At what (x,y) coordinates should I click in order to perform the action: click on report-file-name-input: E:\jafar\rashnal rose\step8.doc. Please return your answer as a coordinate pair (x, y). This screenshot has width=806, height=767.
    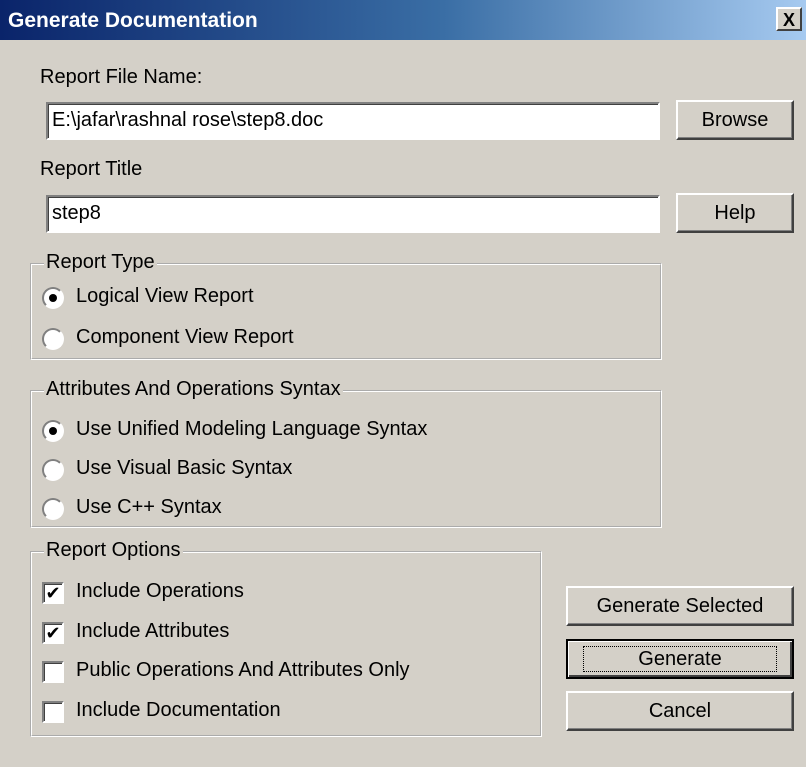
    Looking at the image, I should click on (353, 121).